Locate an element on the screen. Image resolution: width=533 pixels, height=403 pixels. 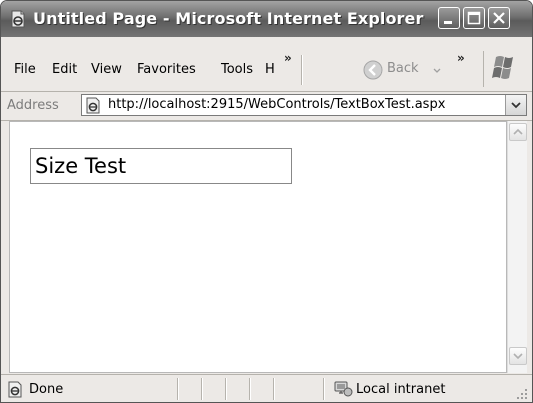
windows-logo is located at coordinates (505, 69).